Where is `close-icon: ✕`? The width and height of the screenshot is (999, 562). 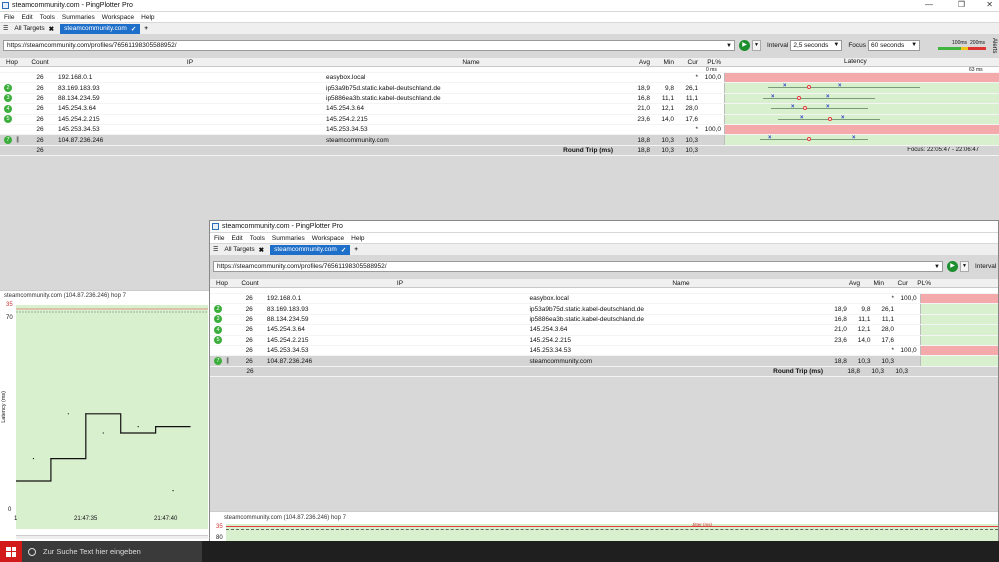
close-icon: ✕ is located at coordinates (989, 4).